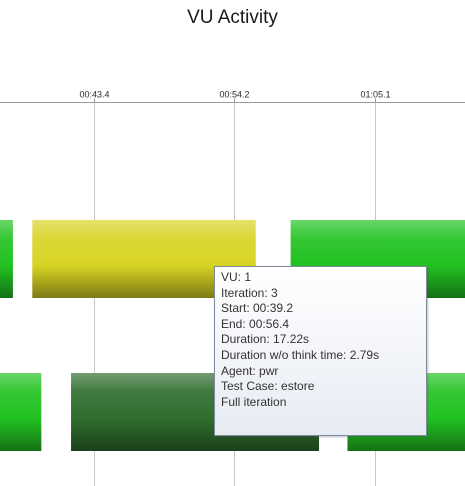 This screenshot has height=486, width=465. I want to click on x-tick-label: 01:05.1, so click(375, 95).